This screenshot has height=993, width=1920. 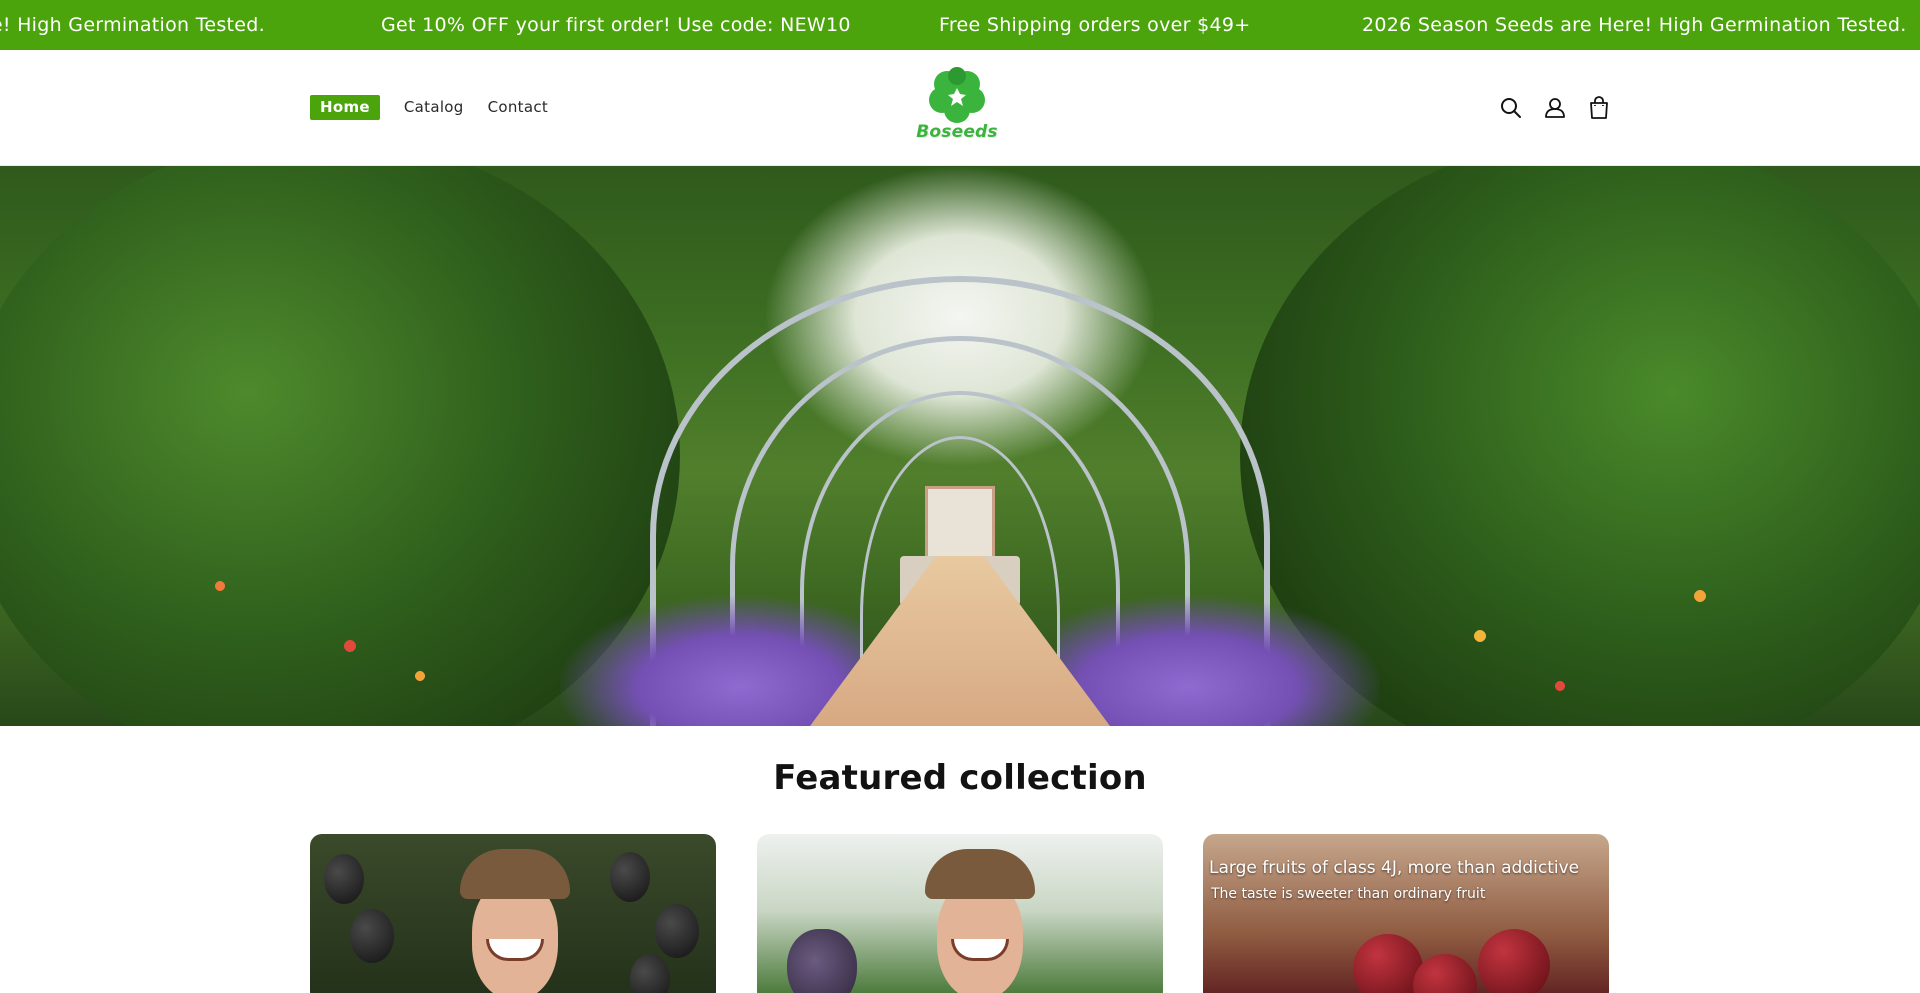 What do you see at coordinates (960, 778) in the screenshot?
I see `featured-collection-title: Featured collection` at bounding box center [960, 778].